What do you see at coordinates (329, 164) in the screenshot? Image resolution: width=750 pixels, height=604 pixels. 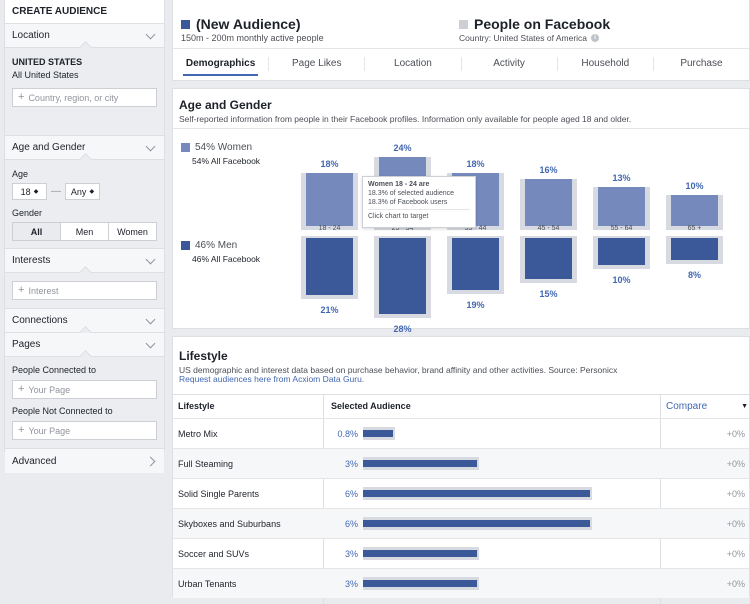 I see `women-value-label: 18%` at bounding box center [329, 164].